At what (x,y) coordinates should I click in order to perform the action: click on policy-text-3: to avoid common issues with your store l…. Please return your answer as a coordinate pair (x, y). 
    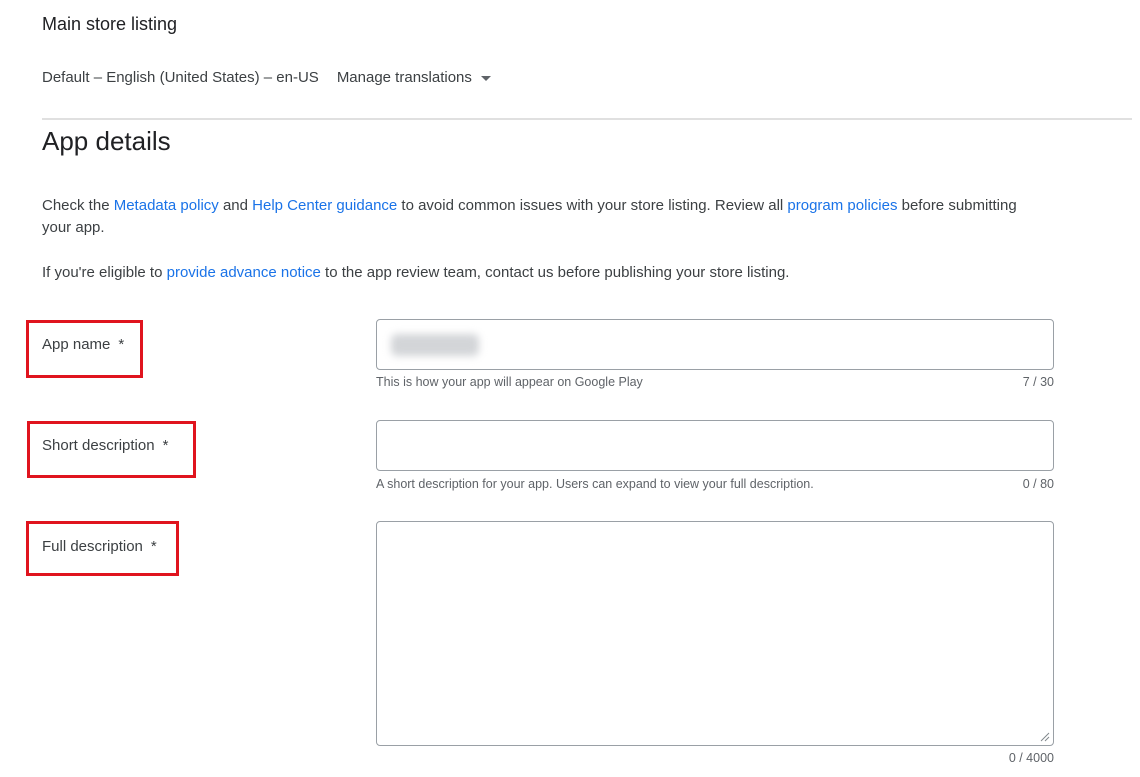
    Looking at the image, I should click on (592, 205).